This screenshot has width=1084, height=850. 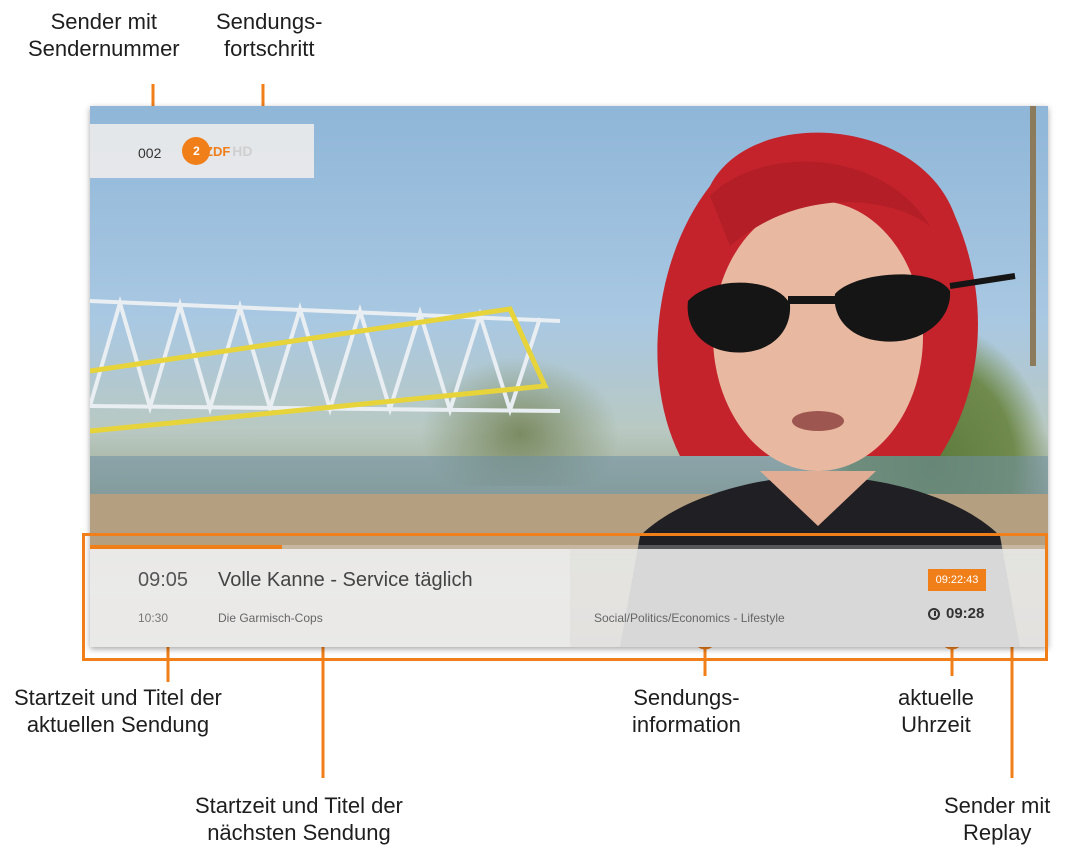 I want to click on channel-logo-text: ZDF, so click(x=218, y=151).